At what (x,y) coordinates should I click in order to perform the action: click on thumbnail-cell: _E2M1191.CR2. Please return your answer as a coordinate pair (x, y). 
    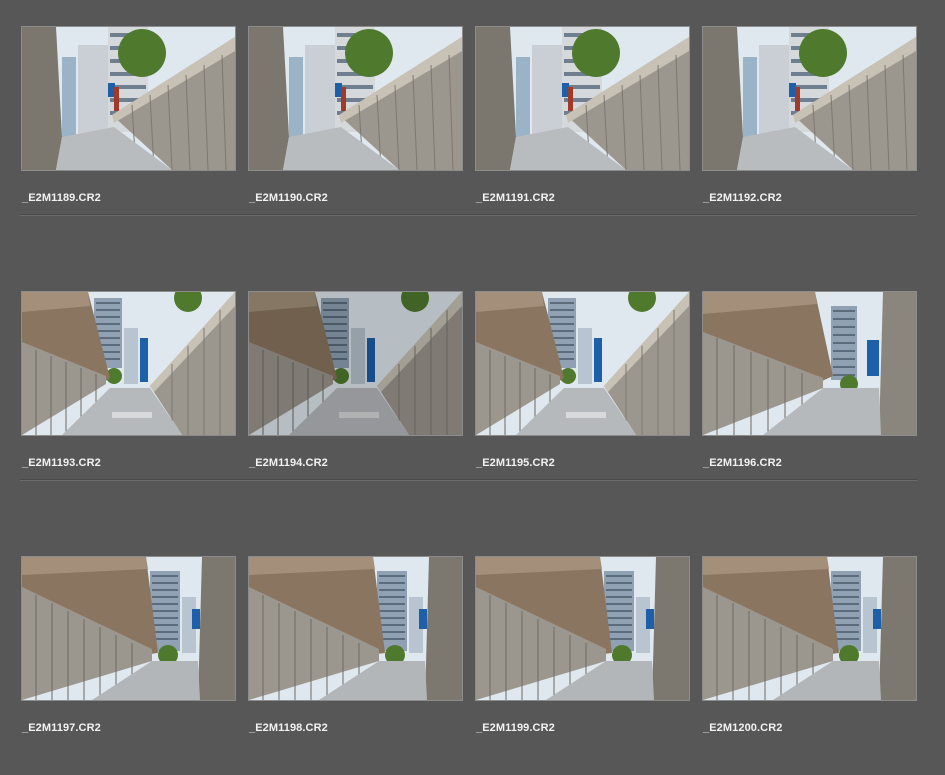
    Looking at the image, I should click on (582, 126).